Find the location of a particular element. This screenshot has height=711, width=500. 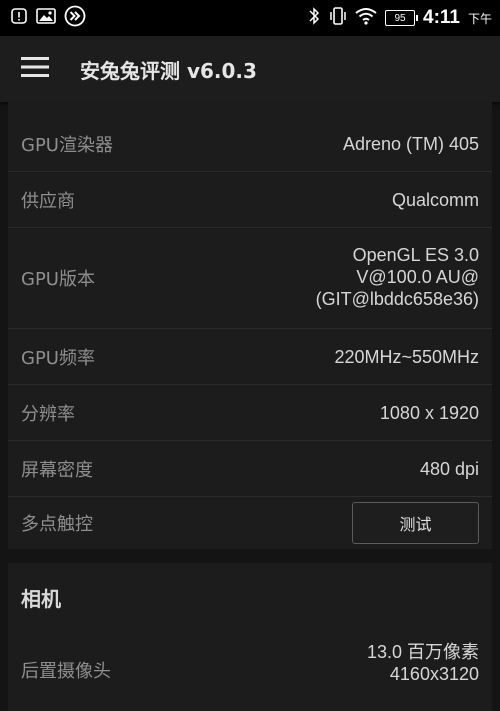

info-row-resolution: 分辨率 1080 x 1920 is located at coordinates (250, 413).